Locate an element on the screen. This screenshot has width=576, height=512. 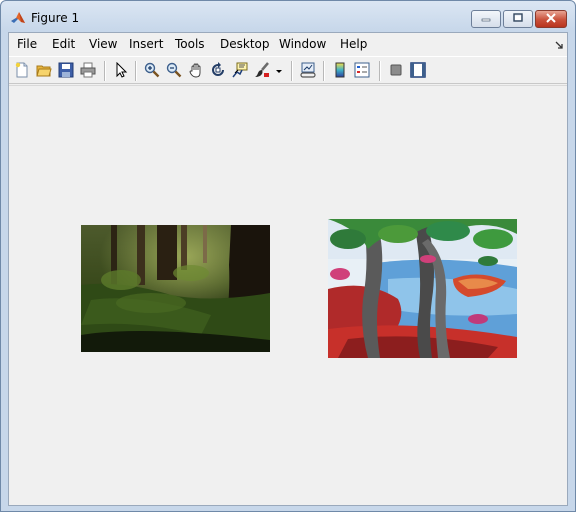
show-plot-tools-button is located at coordinates (418, 71).